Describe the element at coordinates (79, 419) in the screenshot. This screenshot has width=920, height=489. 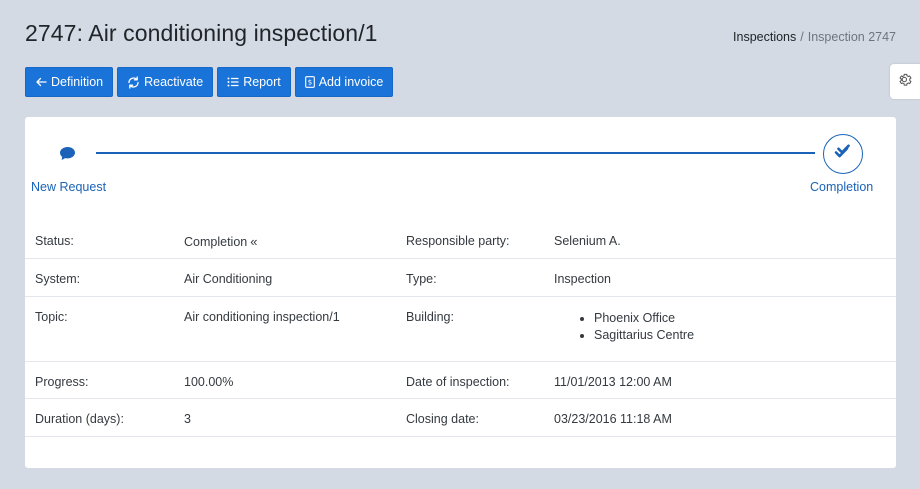
I see `duration-label: Duration (days):` at that location.